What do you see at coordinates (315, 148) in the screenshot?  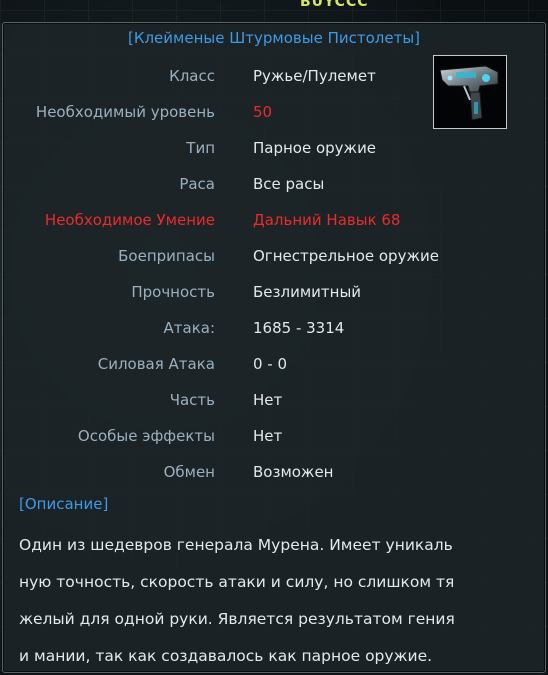 I see `stat-value: Парное оружие` at bounding box center [315, 148].